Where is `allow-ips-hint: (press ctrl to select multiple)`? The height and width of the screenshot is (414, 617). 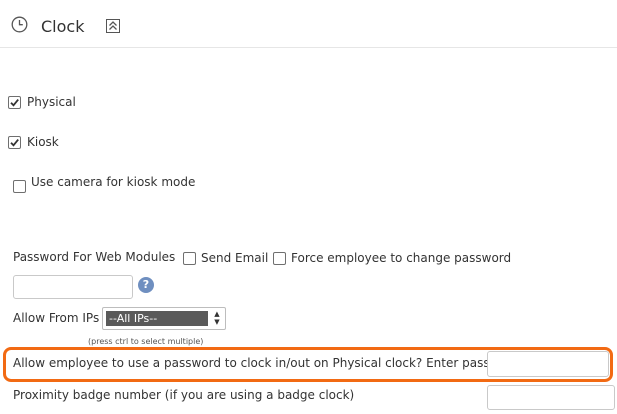
allow-ips-hint: (press ctrl to select multiple) is located at coordinates (146, 341).